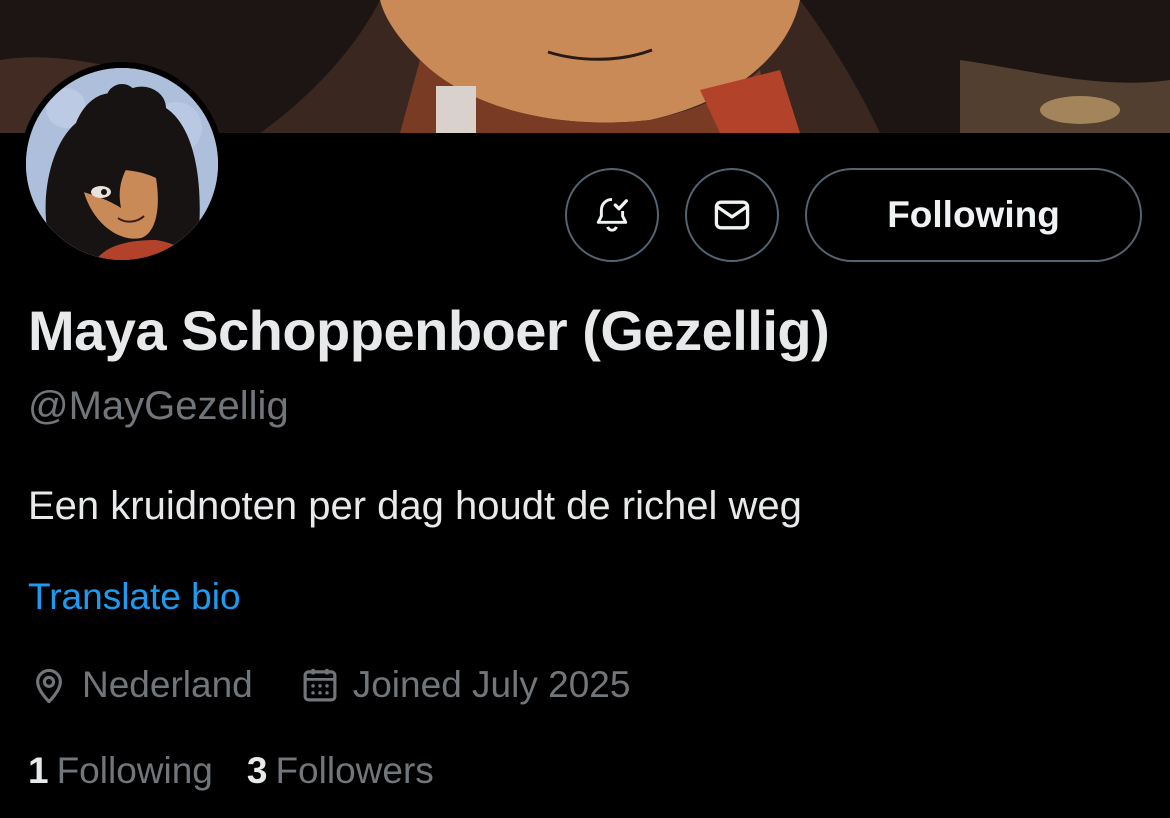 Image resolution: width=1170 pixels, height=818 pixels. I want to click on user-handle: @MayGezellig, so click(158, 406).